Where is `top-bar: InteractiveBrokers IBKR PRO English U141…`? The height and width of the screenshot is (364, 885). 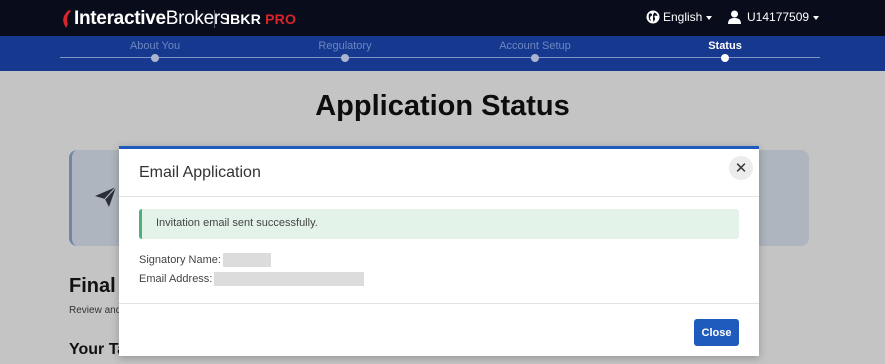
top-bar: InteractiveBrokers IBKR PRO English U141… is located at coordinates (442, 18).